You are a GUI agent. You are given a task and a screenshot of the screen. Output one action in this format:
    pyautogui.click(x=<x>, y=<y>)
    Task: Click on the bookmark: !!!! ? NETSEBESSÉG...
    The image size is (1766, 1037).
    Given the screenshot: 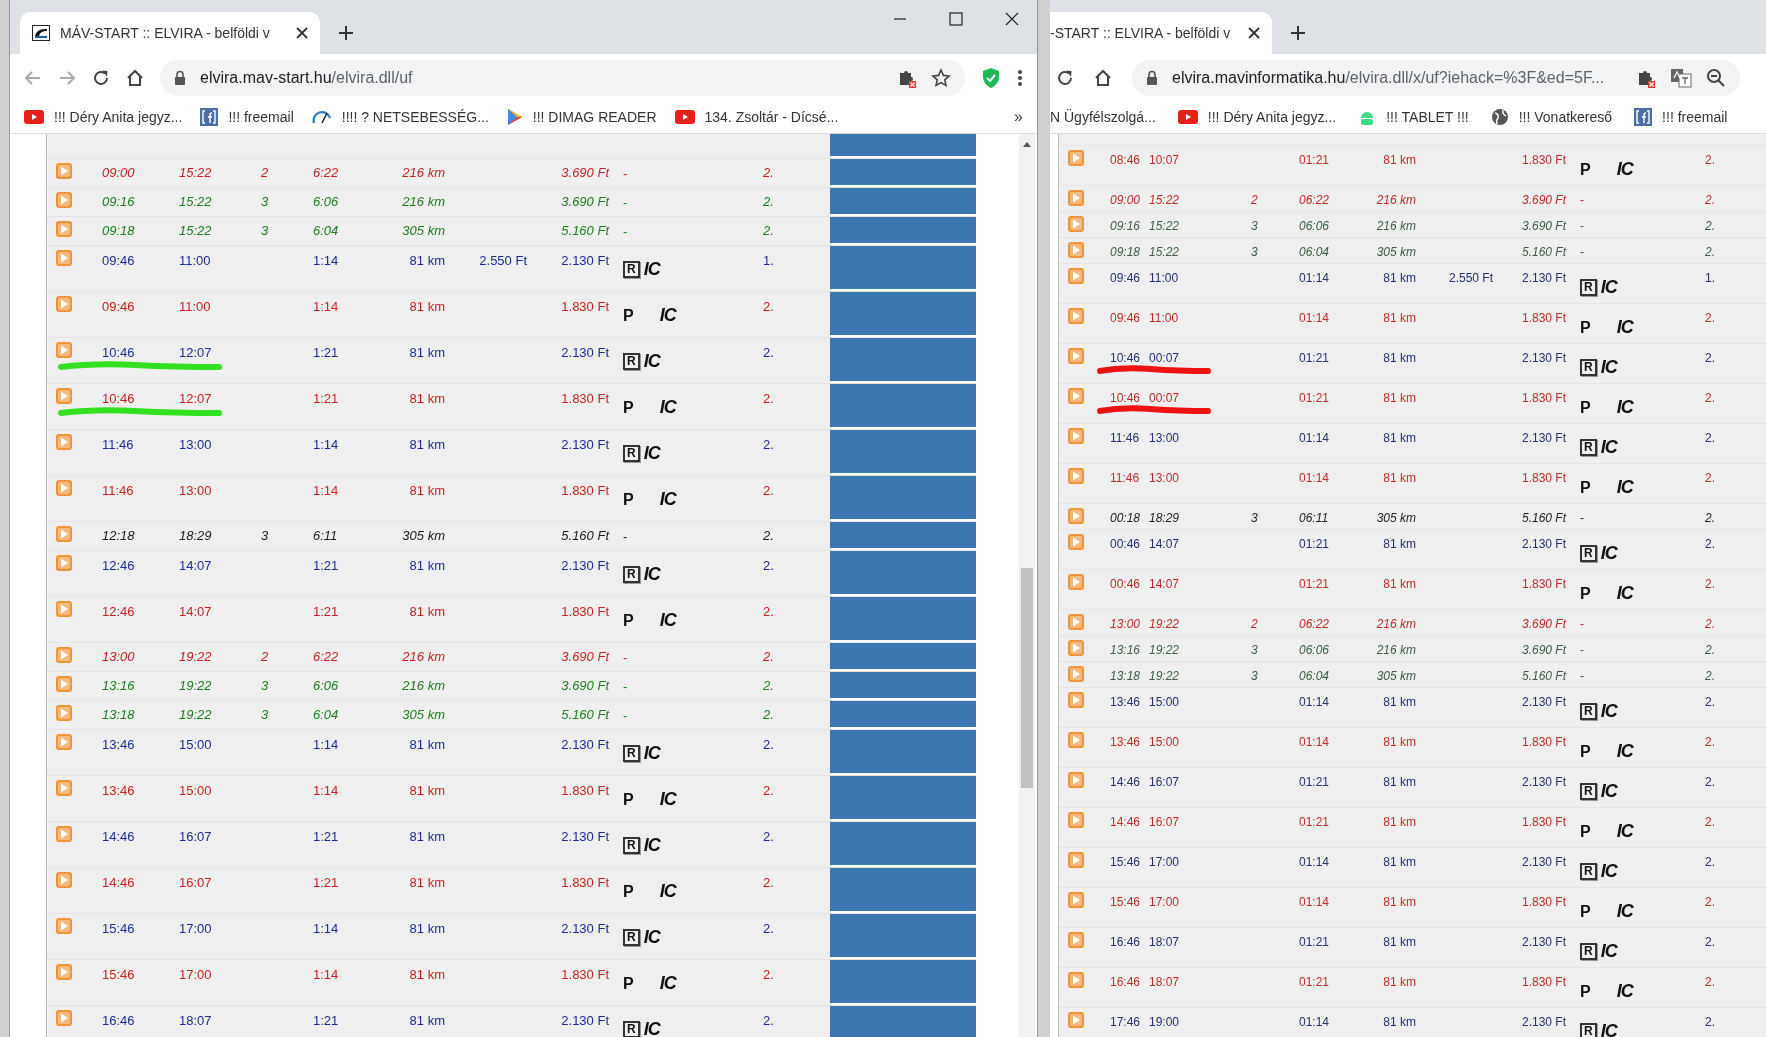 What is the action you would take?
    pyautogui.click(x=400, y=117)
    